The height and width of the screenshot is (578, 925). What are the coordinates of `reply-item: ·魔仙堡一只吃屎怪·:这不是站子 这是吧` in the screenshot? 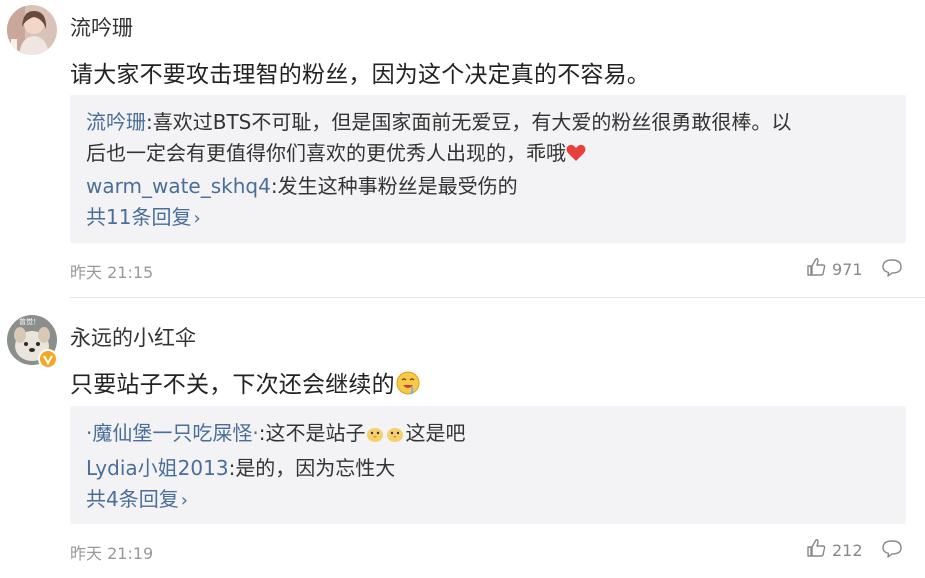 It's located at (488, 435).